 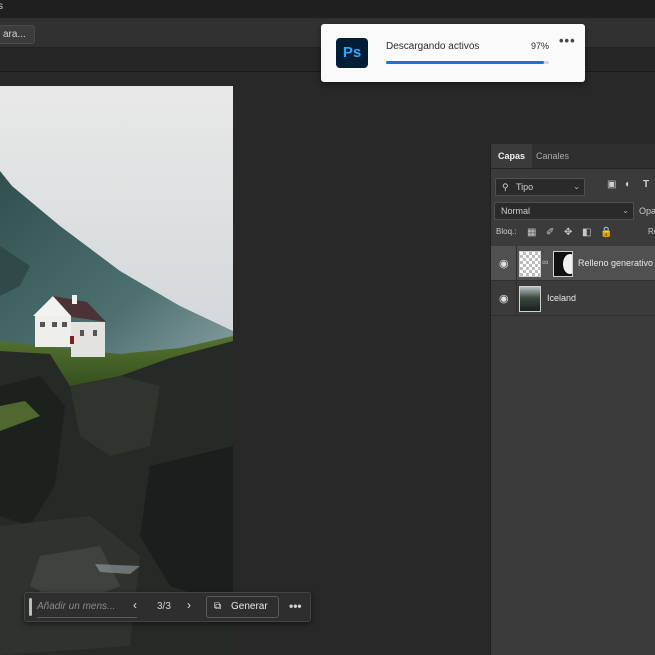 What do you see at coordinates (525, 187) in the screenshot?
I see `filter-label: Tipo` at bounding box center [525, 187].